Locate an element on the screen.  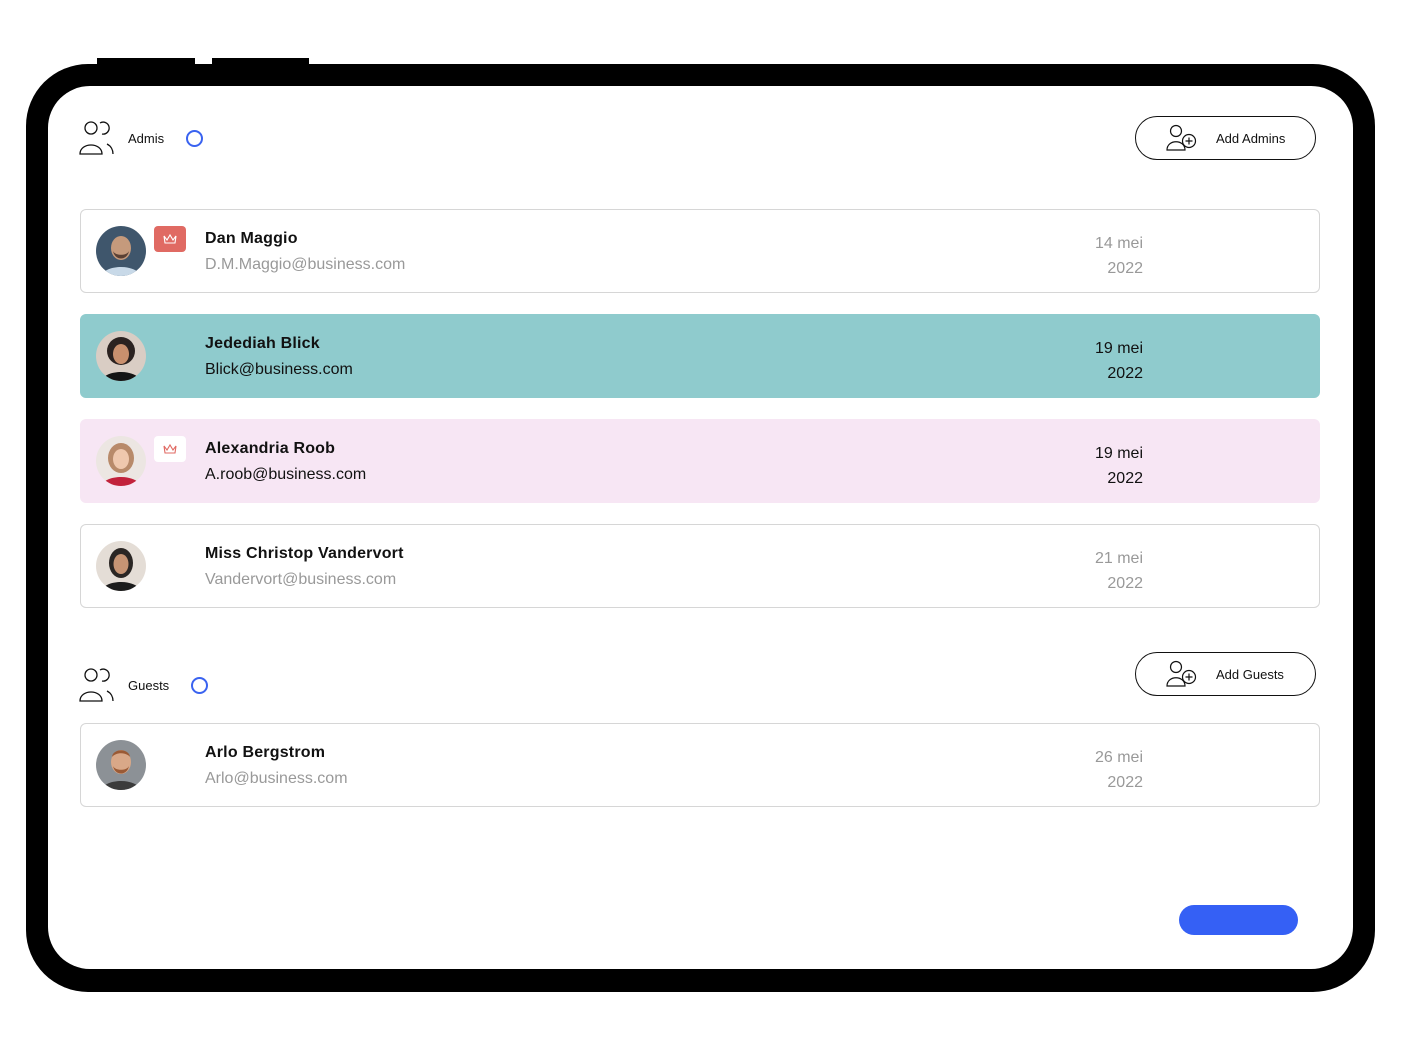
user-name: Miss Christop Vandervort is located at coordinates (304, 553).